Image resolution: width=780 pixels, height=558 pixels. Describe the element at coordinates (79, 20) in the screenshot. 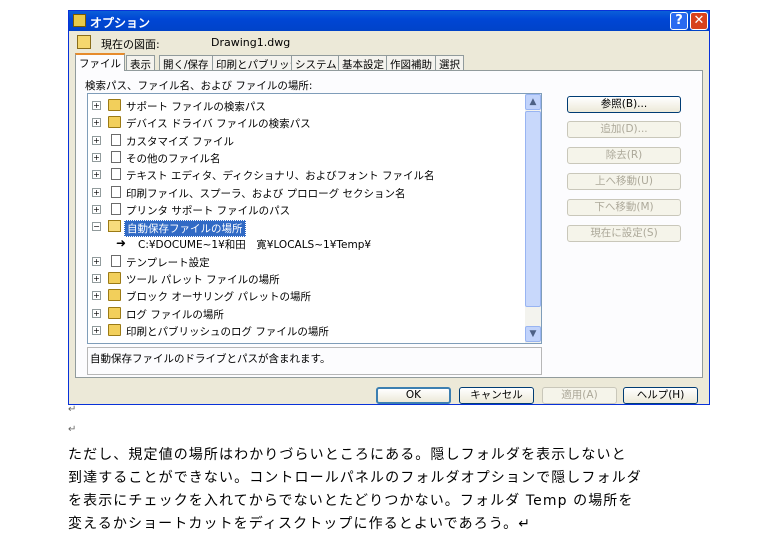

I see `app-icon` at that location.